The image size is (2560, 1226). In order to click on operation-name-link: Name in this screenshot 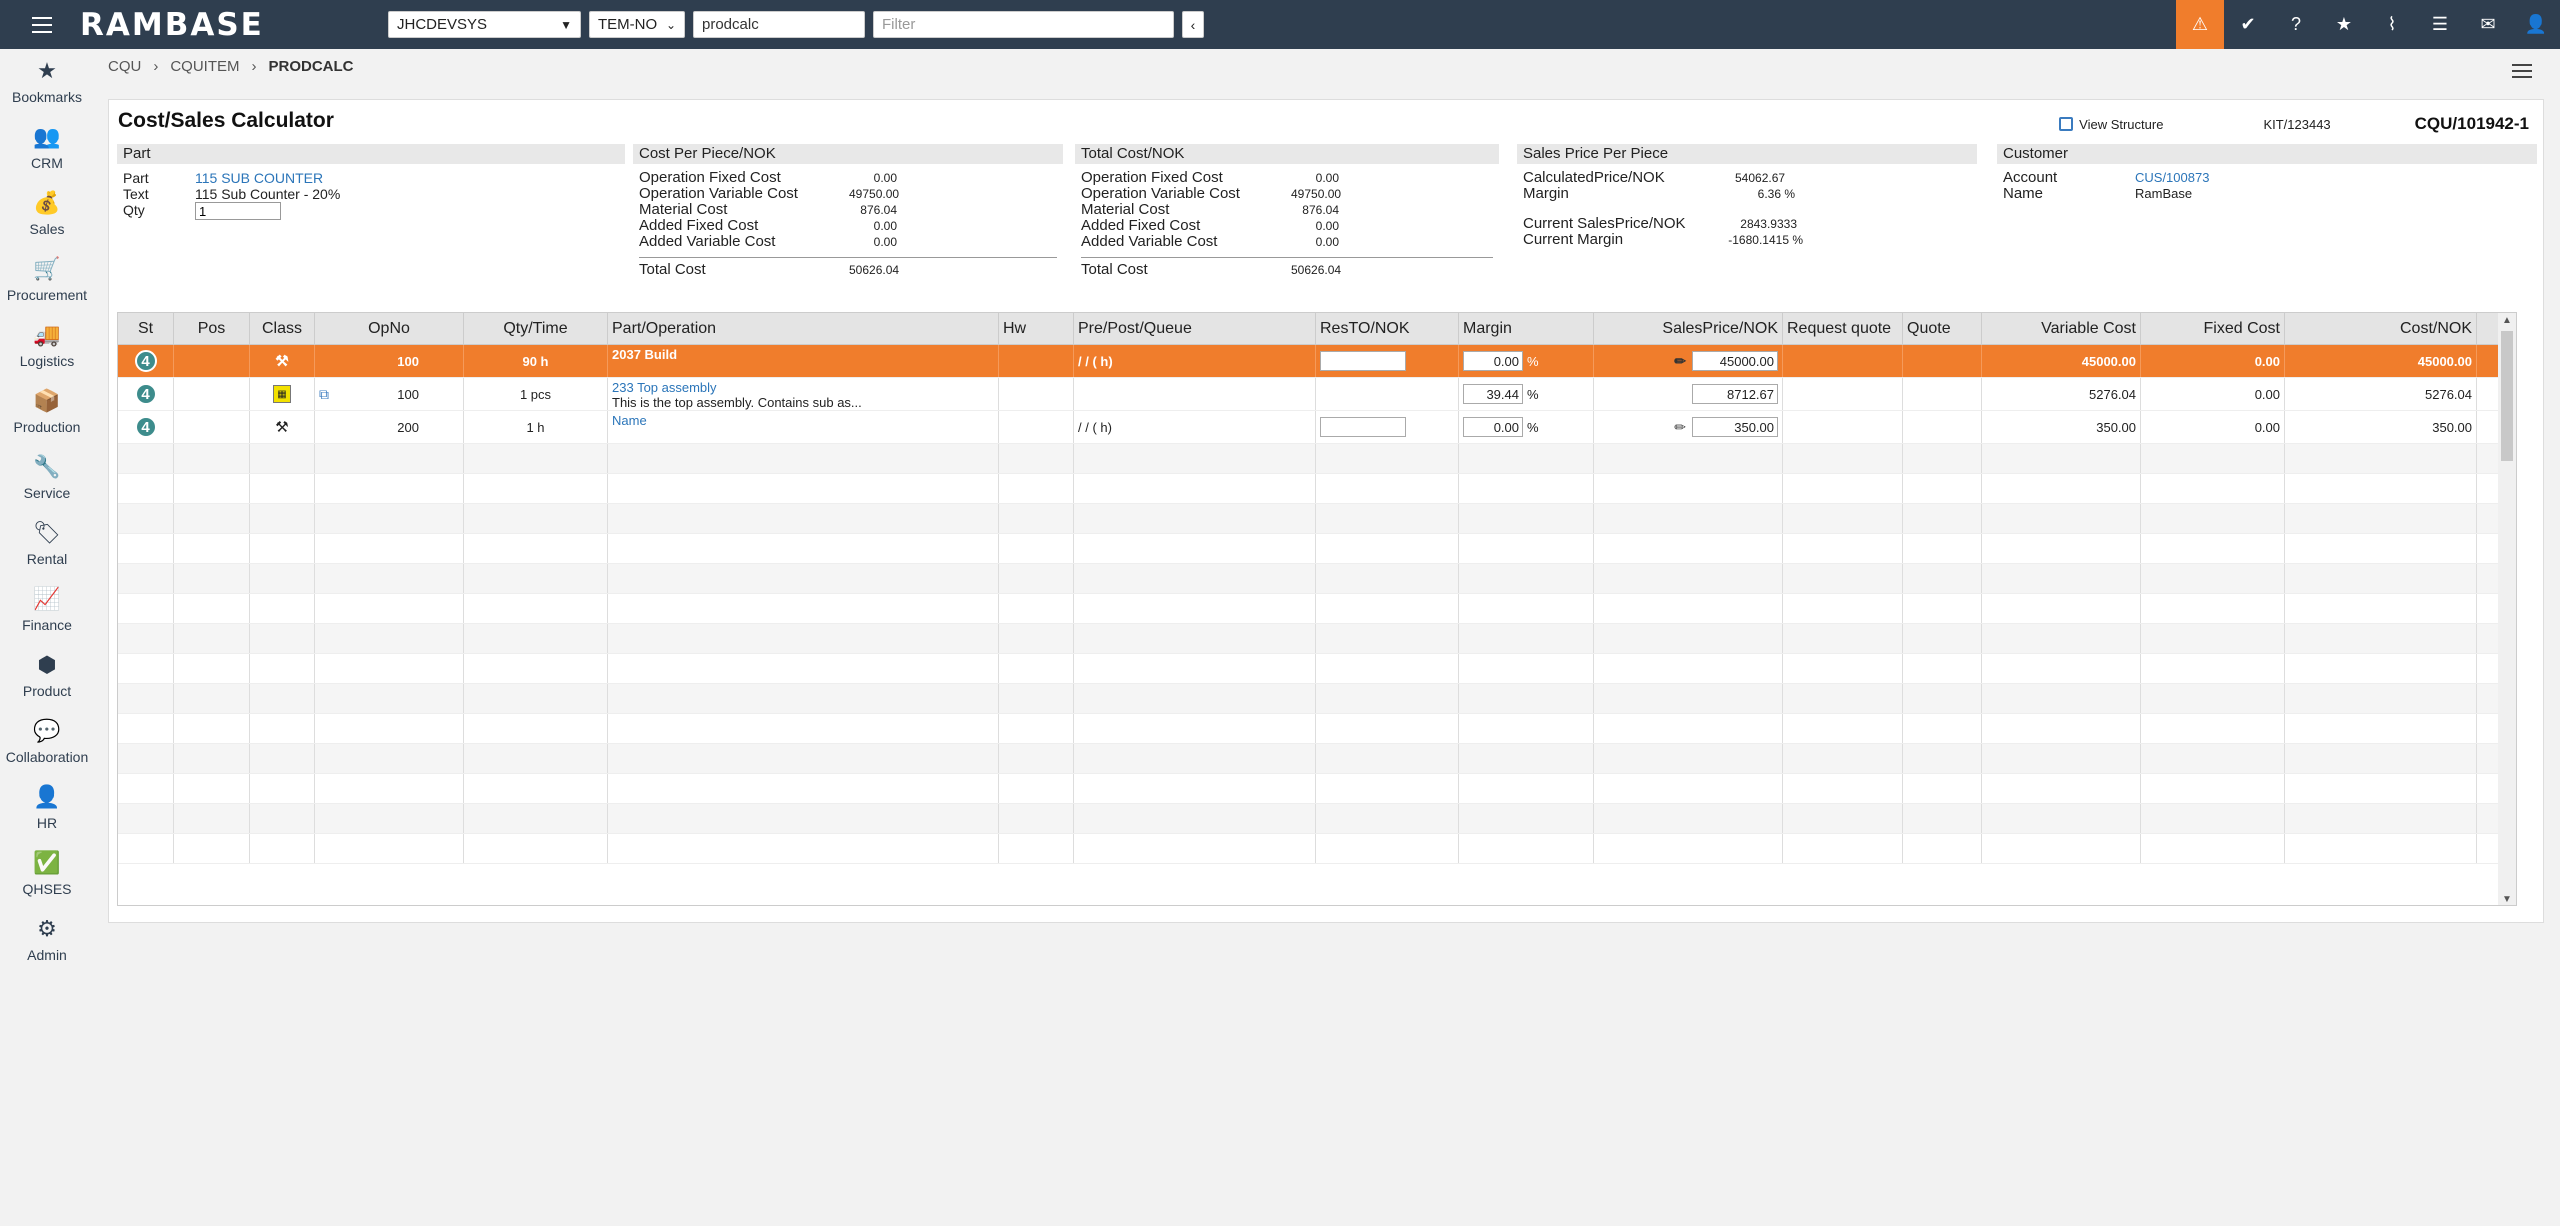, I will do `click(629, 420)`.